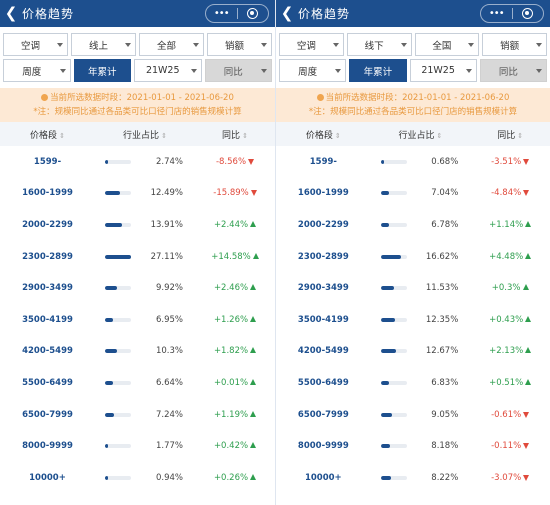 This screenshot has width=550, height=505. I want to click on header-label: 价格段, so click(319, 135).